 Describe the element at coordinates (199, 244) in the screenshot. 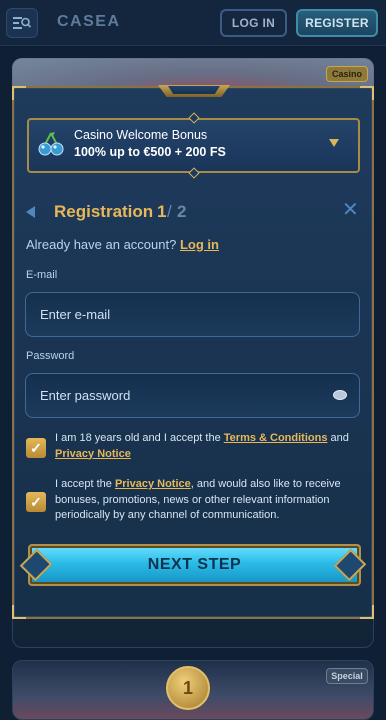

I see `login-link: Log in` at that location.